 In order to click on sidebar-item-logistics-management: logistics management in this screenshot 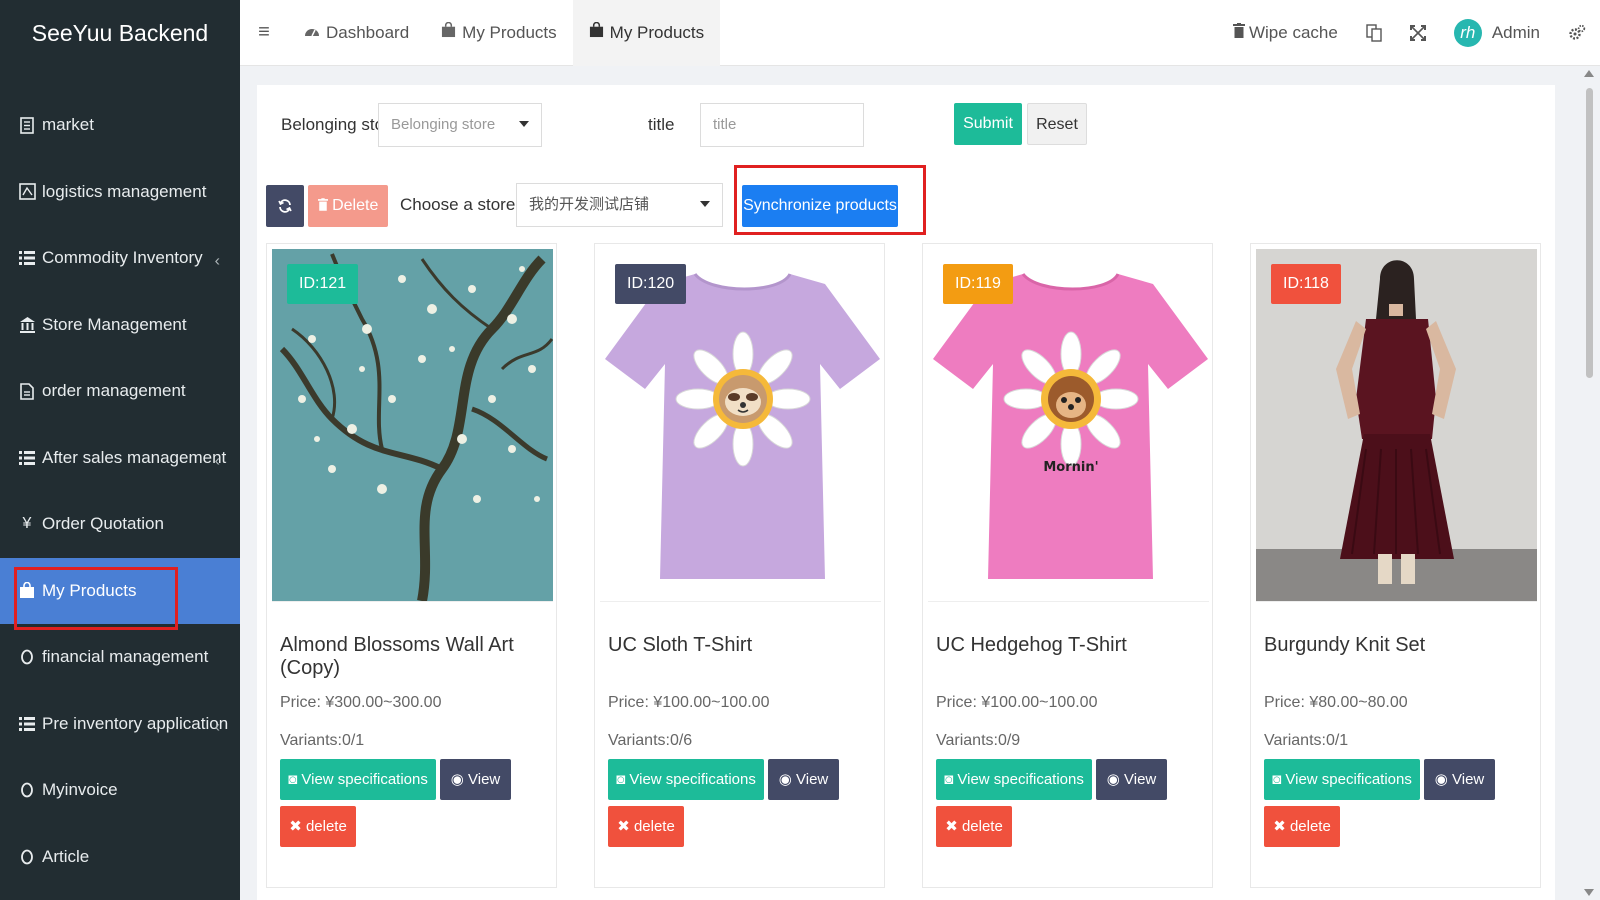, I will do `click(120, 192)`.